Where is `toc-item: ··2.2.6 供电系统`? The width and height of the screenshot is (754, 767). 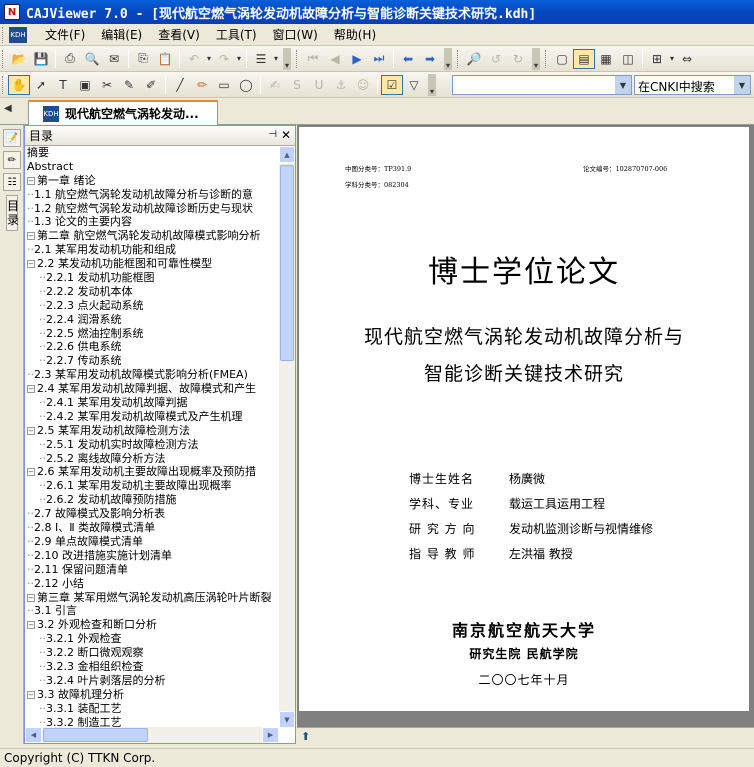
toc-item: ··2.2.6 供电系统 is located at coordinates (152, 347).